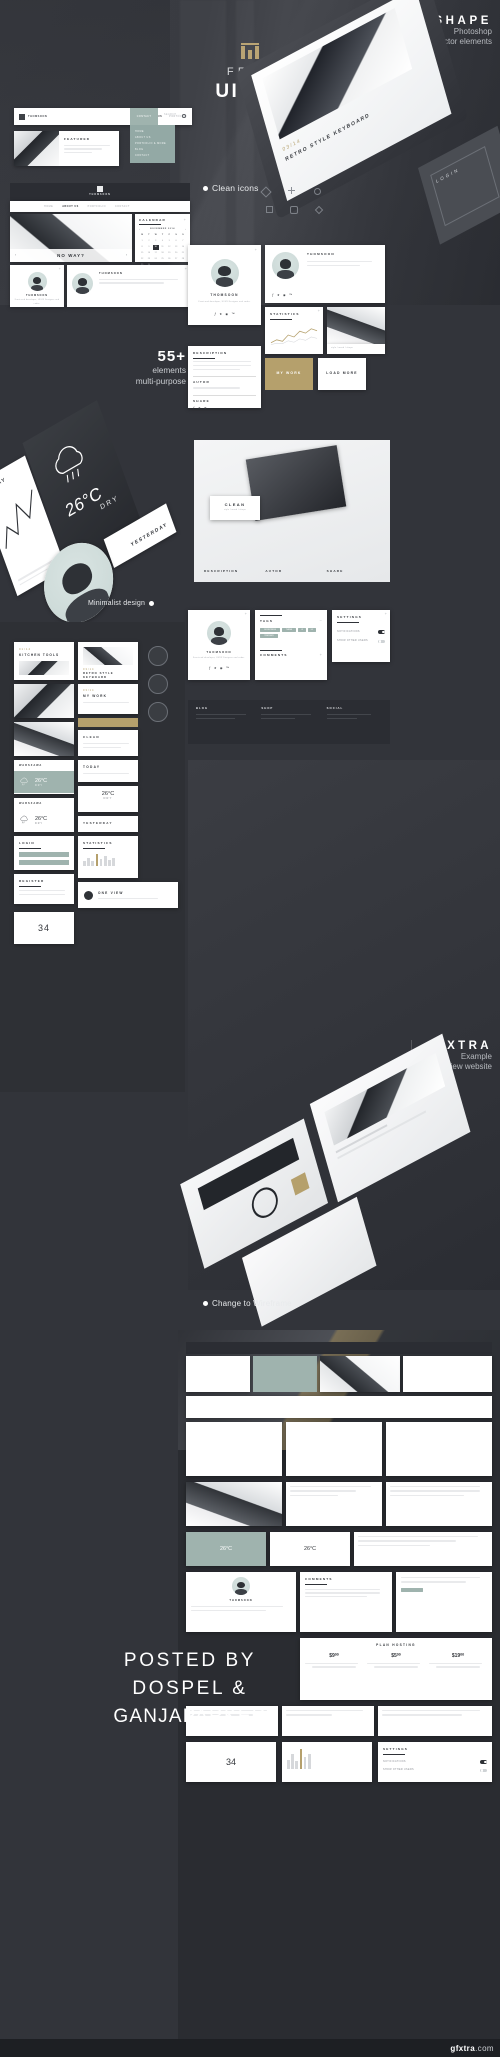  What do you see at coordinates (444, 1602) in the screenshot?
I see `wf-side` at bounding box center [444, 1602].